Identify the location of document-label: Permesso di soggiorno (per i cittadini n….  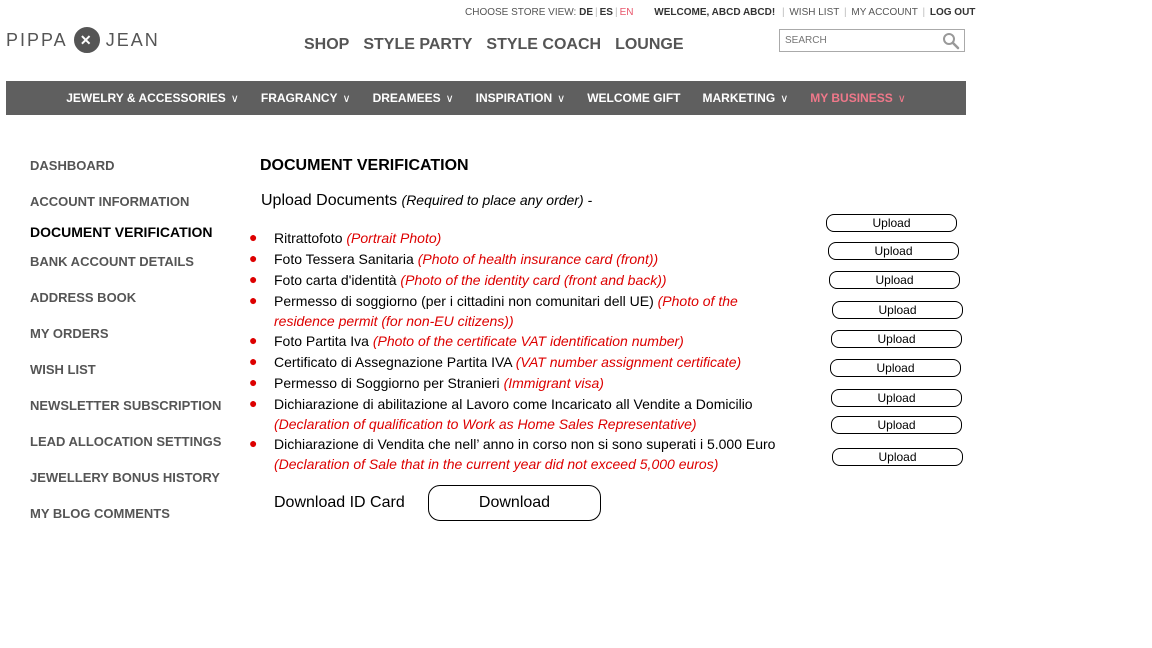
(529, 311).